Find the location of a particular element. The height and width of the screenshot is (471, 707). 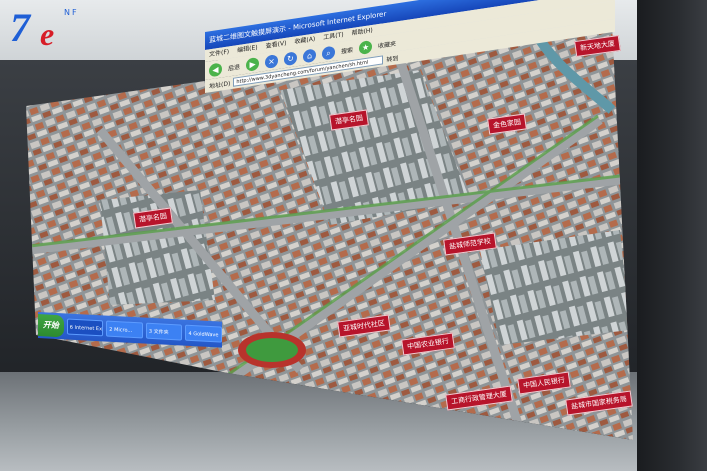

company-logo: 7 e NF is located at coordinates (46, 34).